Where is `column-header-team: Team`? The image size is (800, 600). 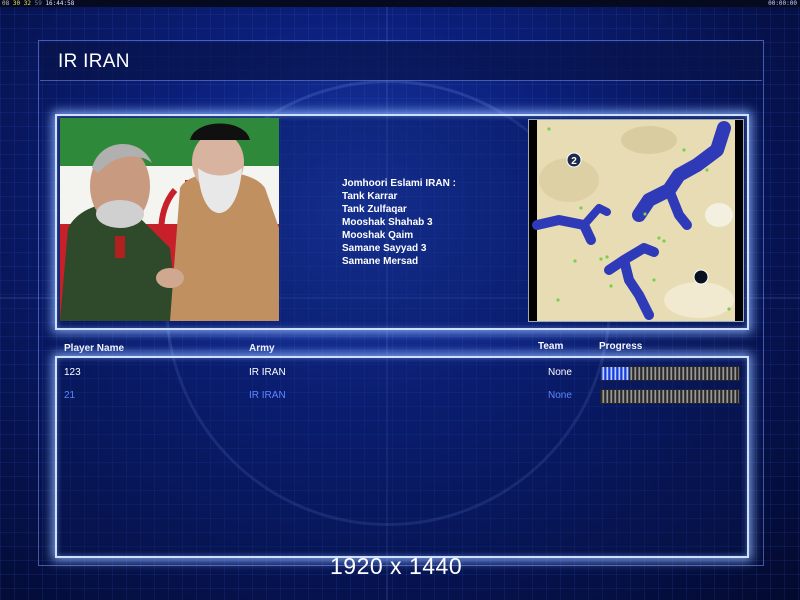
column-header-team: Team is located at coordinates (551, 346).